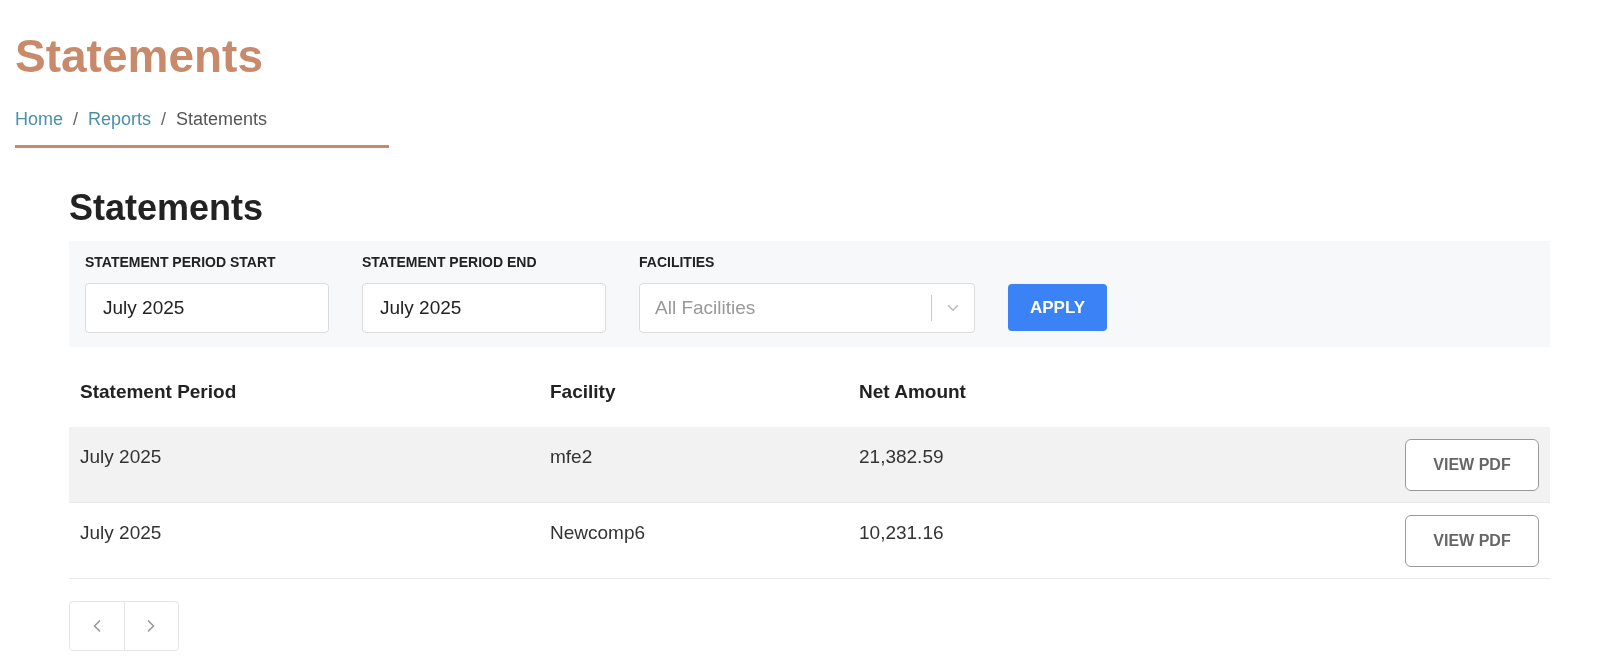 This screenshot has width=1600, height=662. What do you see at coordinates (677, 262) in the screenshot?
I see `filter-label: FACILITIES` at bounding box center [677, 262].